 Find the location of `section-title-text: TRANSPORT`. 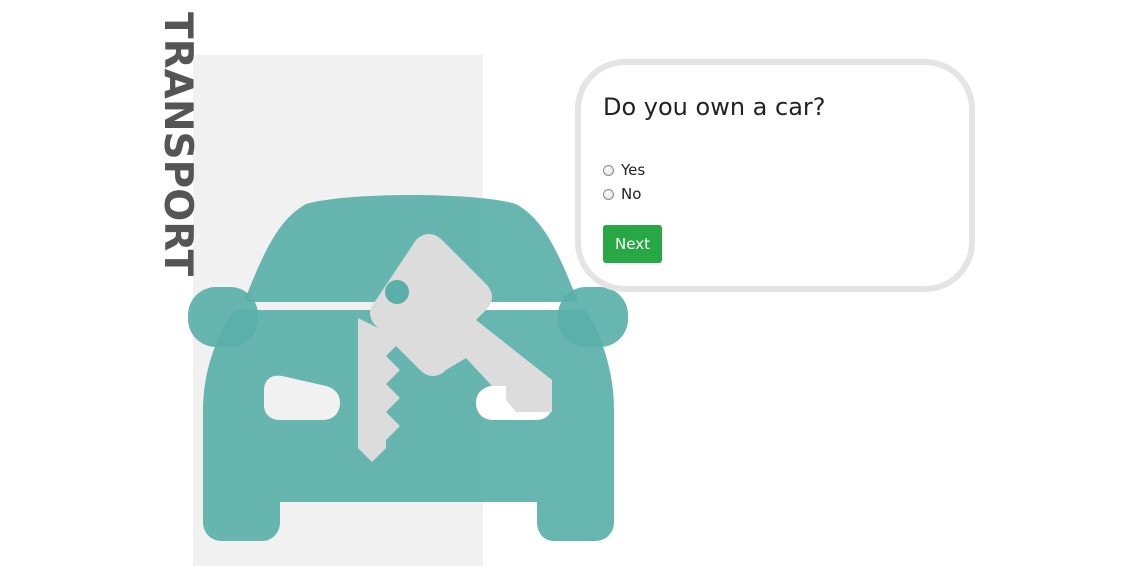

section-title-text: TRANSPORT is located at coordinates (177, 144).